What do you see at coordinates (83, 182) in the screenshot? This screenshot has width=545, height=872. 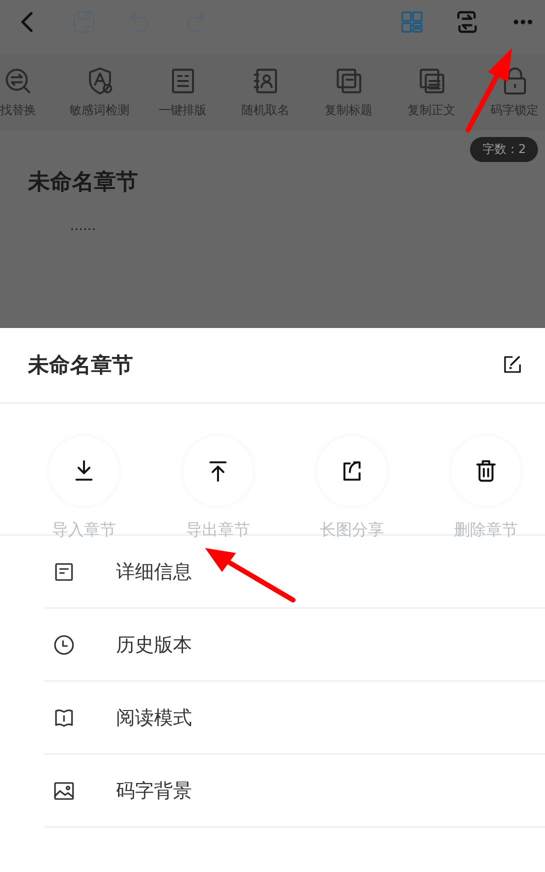 I see `chapter-title: 未命名章节` at bounding box center [83, 182].